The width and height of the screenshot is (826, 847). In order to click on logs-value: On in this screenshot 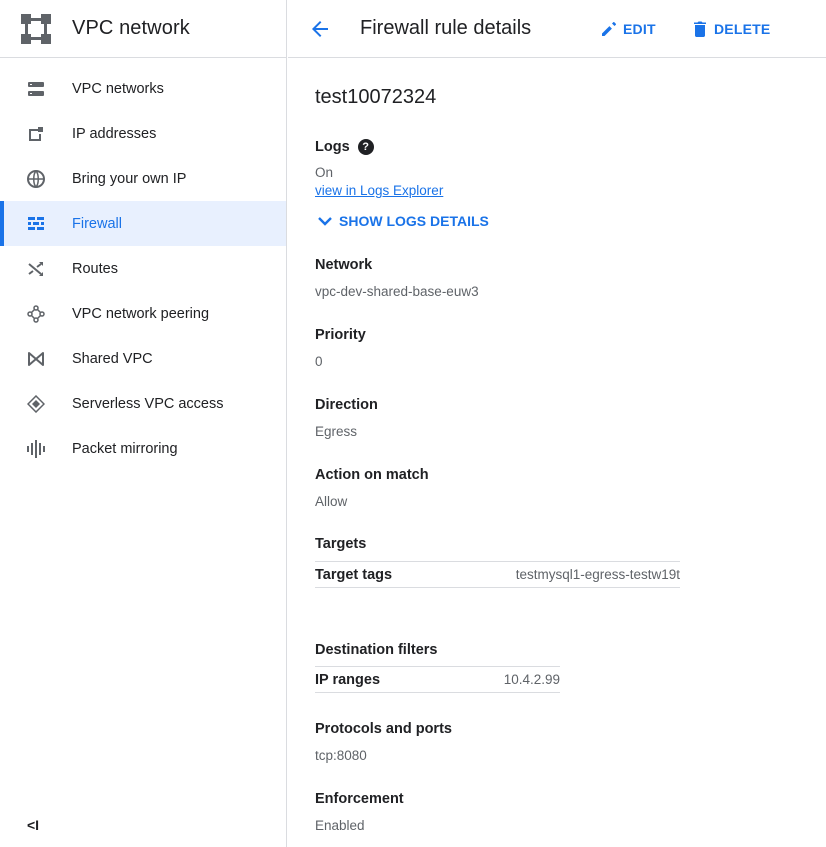, I will do `click(324, 172)`.